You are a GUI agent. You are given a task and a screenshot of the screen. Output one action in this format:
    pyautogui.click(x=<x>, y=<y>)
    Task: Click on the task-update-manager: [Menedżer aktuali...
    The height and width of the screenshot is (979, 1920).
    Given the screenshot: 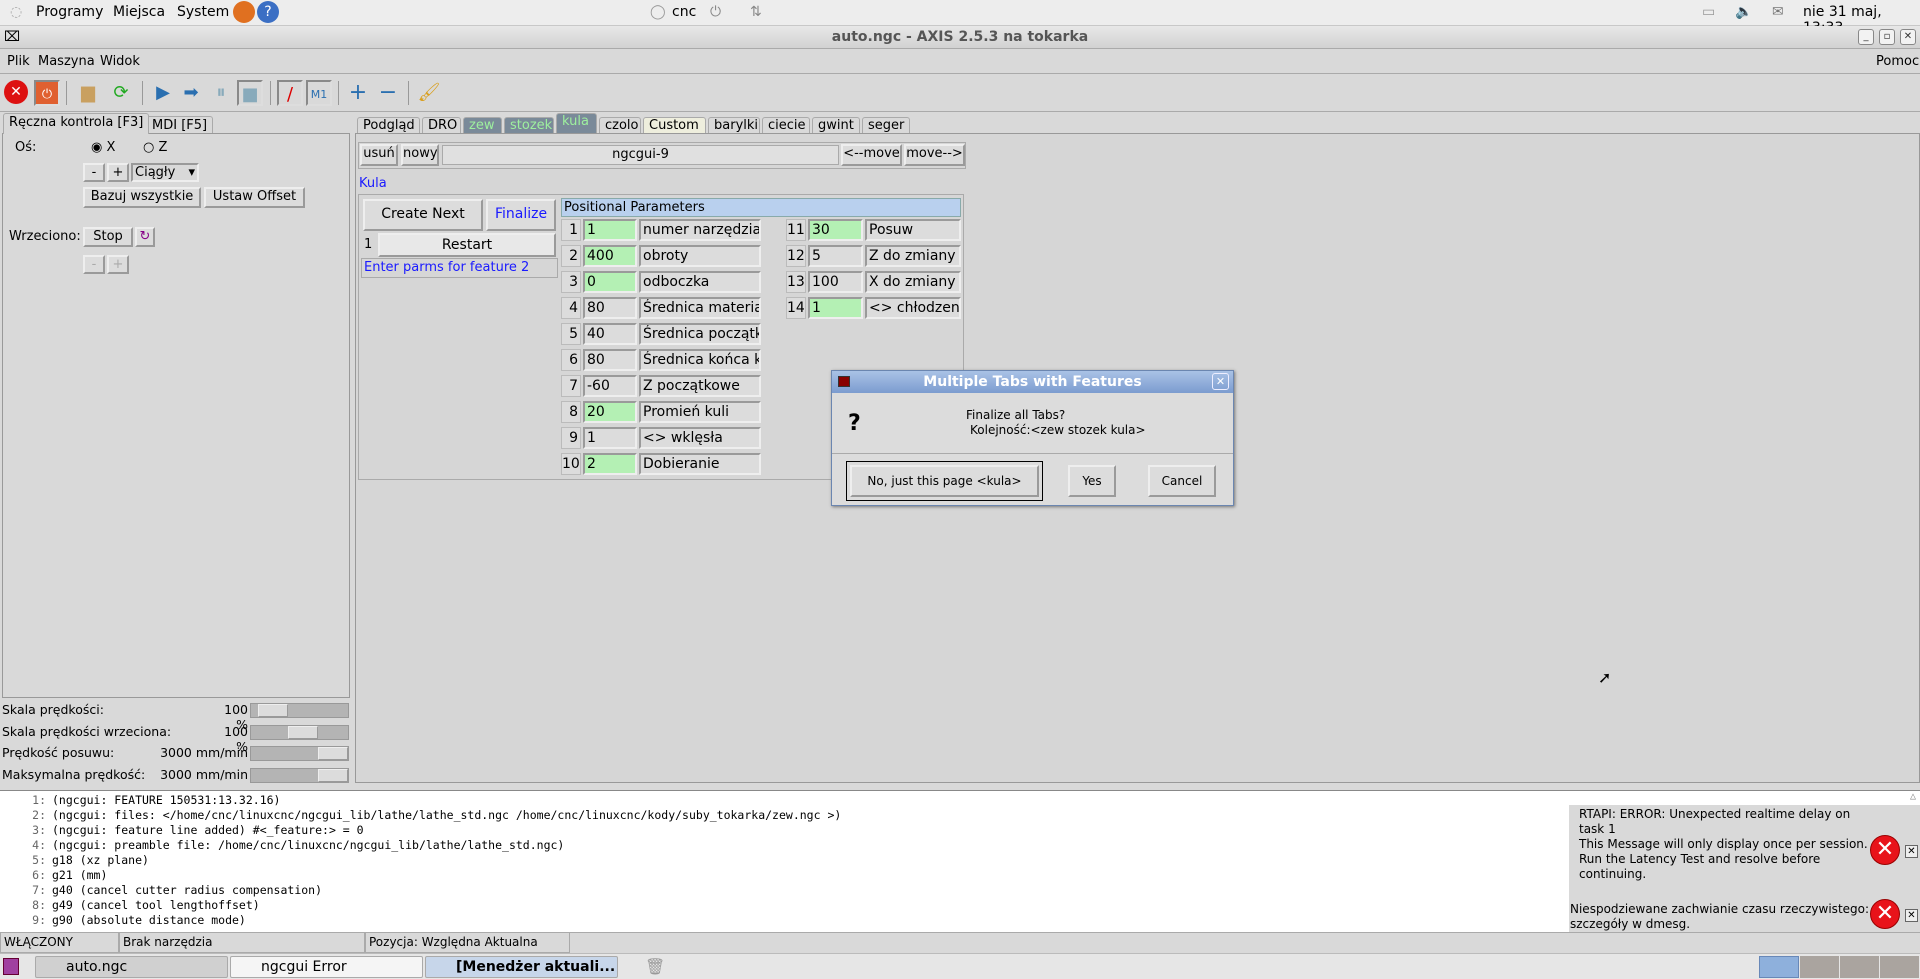 What is the action you would take?
    pyautogui.click(x=521, y=967)
    